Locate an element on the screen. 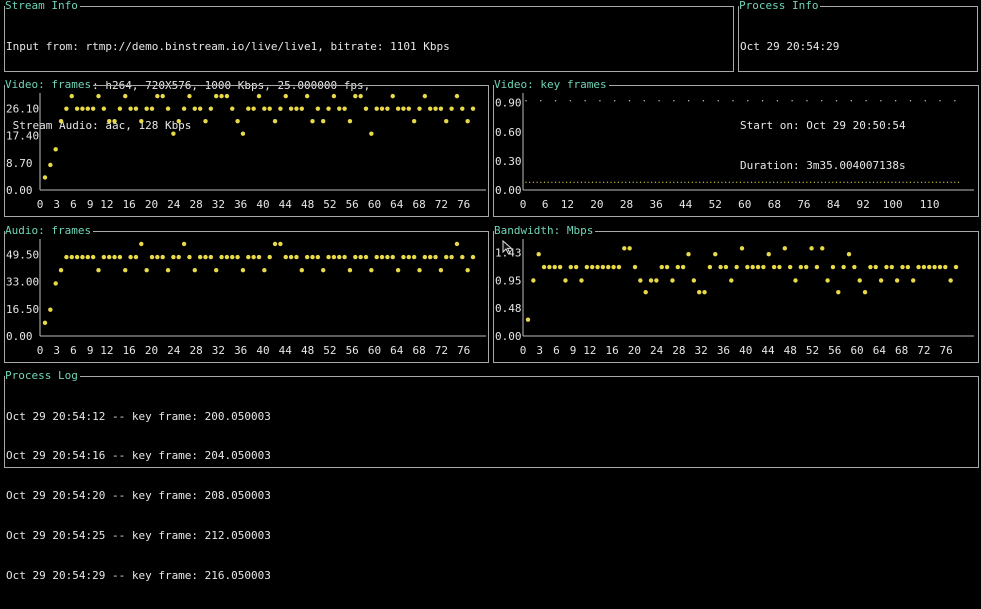  log-line: Oct 29 20:54:16 -- key frame: 204.050003 is located at coordinates (138, 456).